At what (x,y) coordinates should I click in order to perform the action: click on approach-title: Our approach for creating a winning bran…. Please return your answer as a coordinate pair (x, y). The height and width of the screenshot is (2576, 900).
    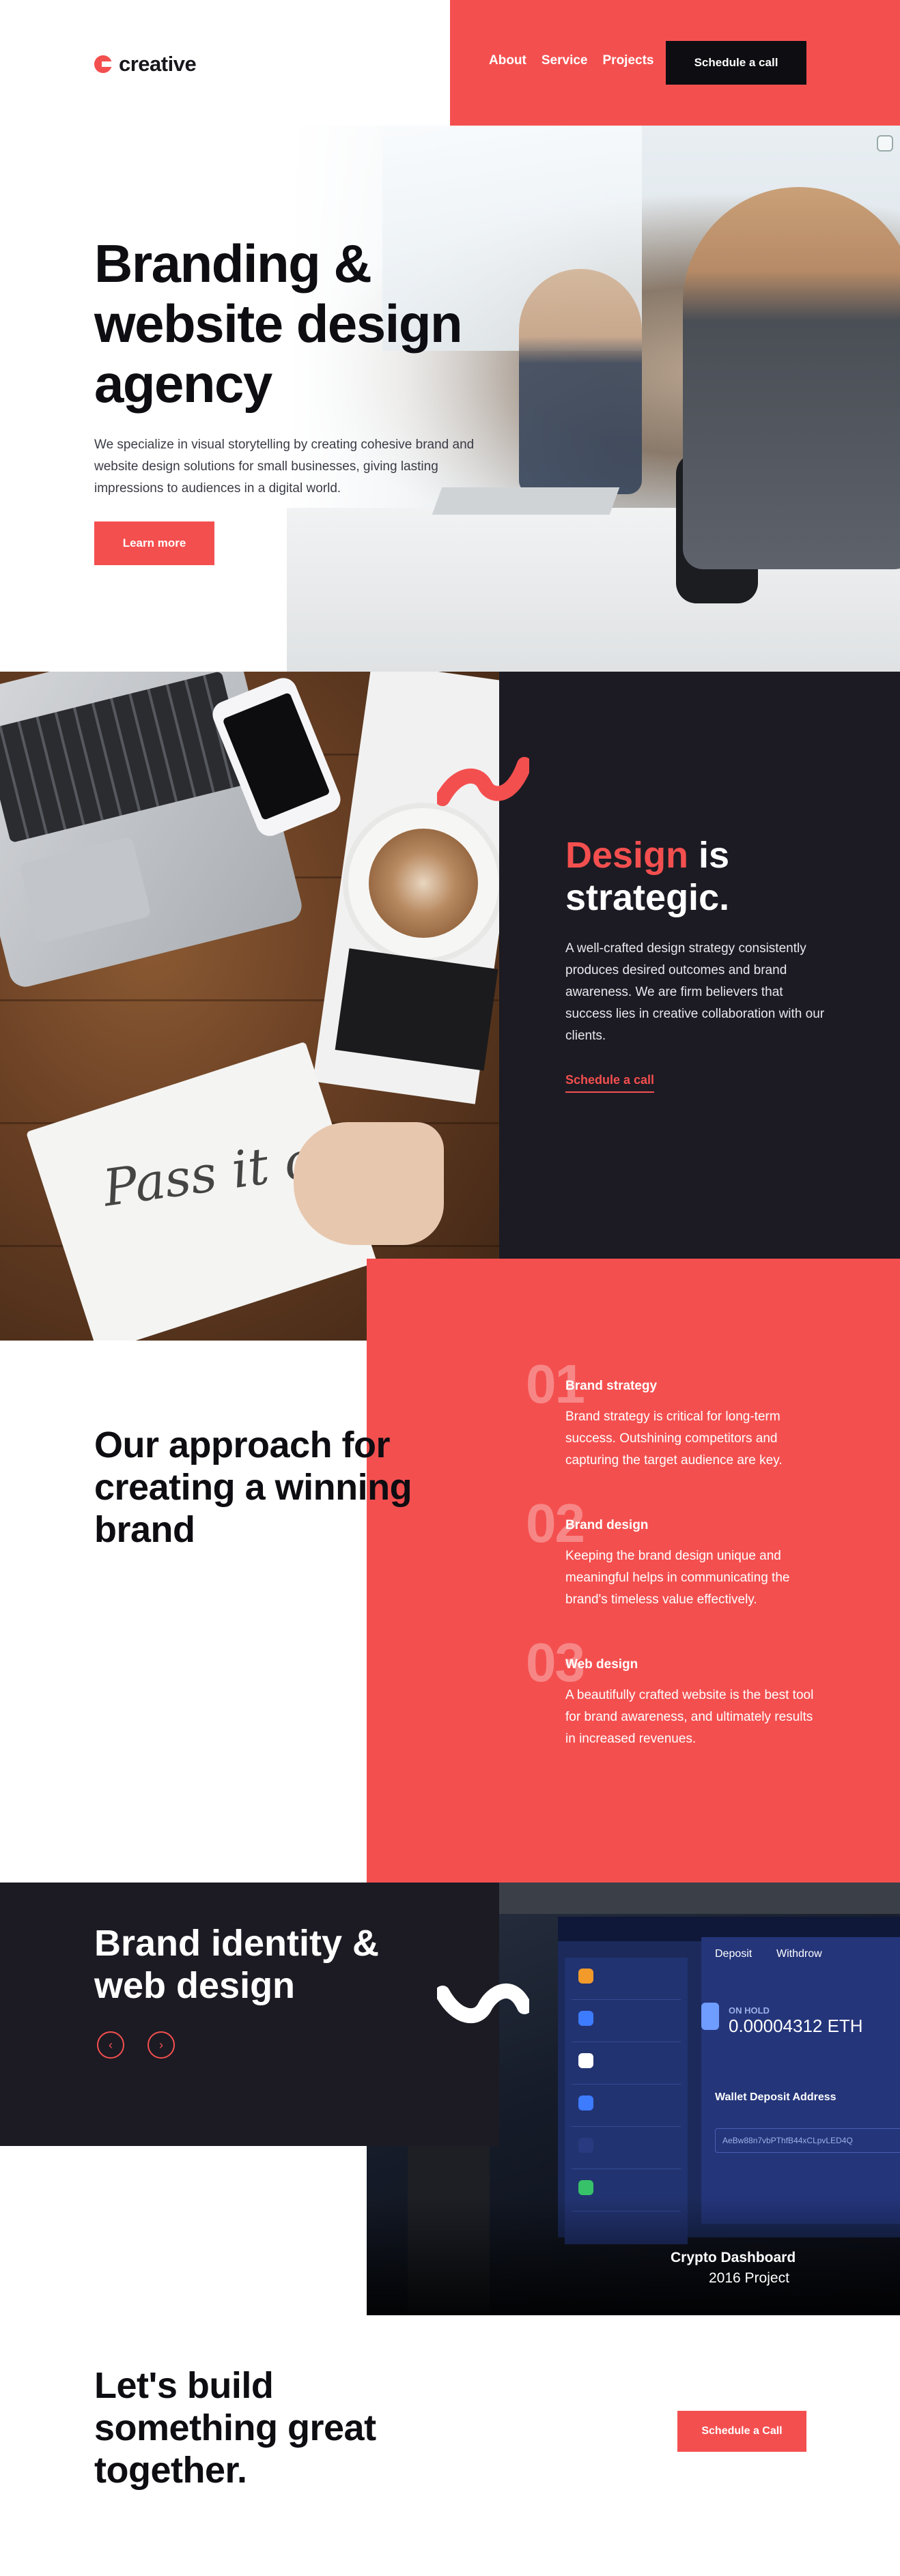
    Looking at the image, I should click on (253, 1487).